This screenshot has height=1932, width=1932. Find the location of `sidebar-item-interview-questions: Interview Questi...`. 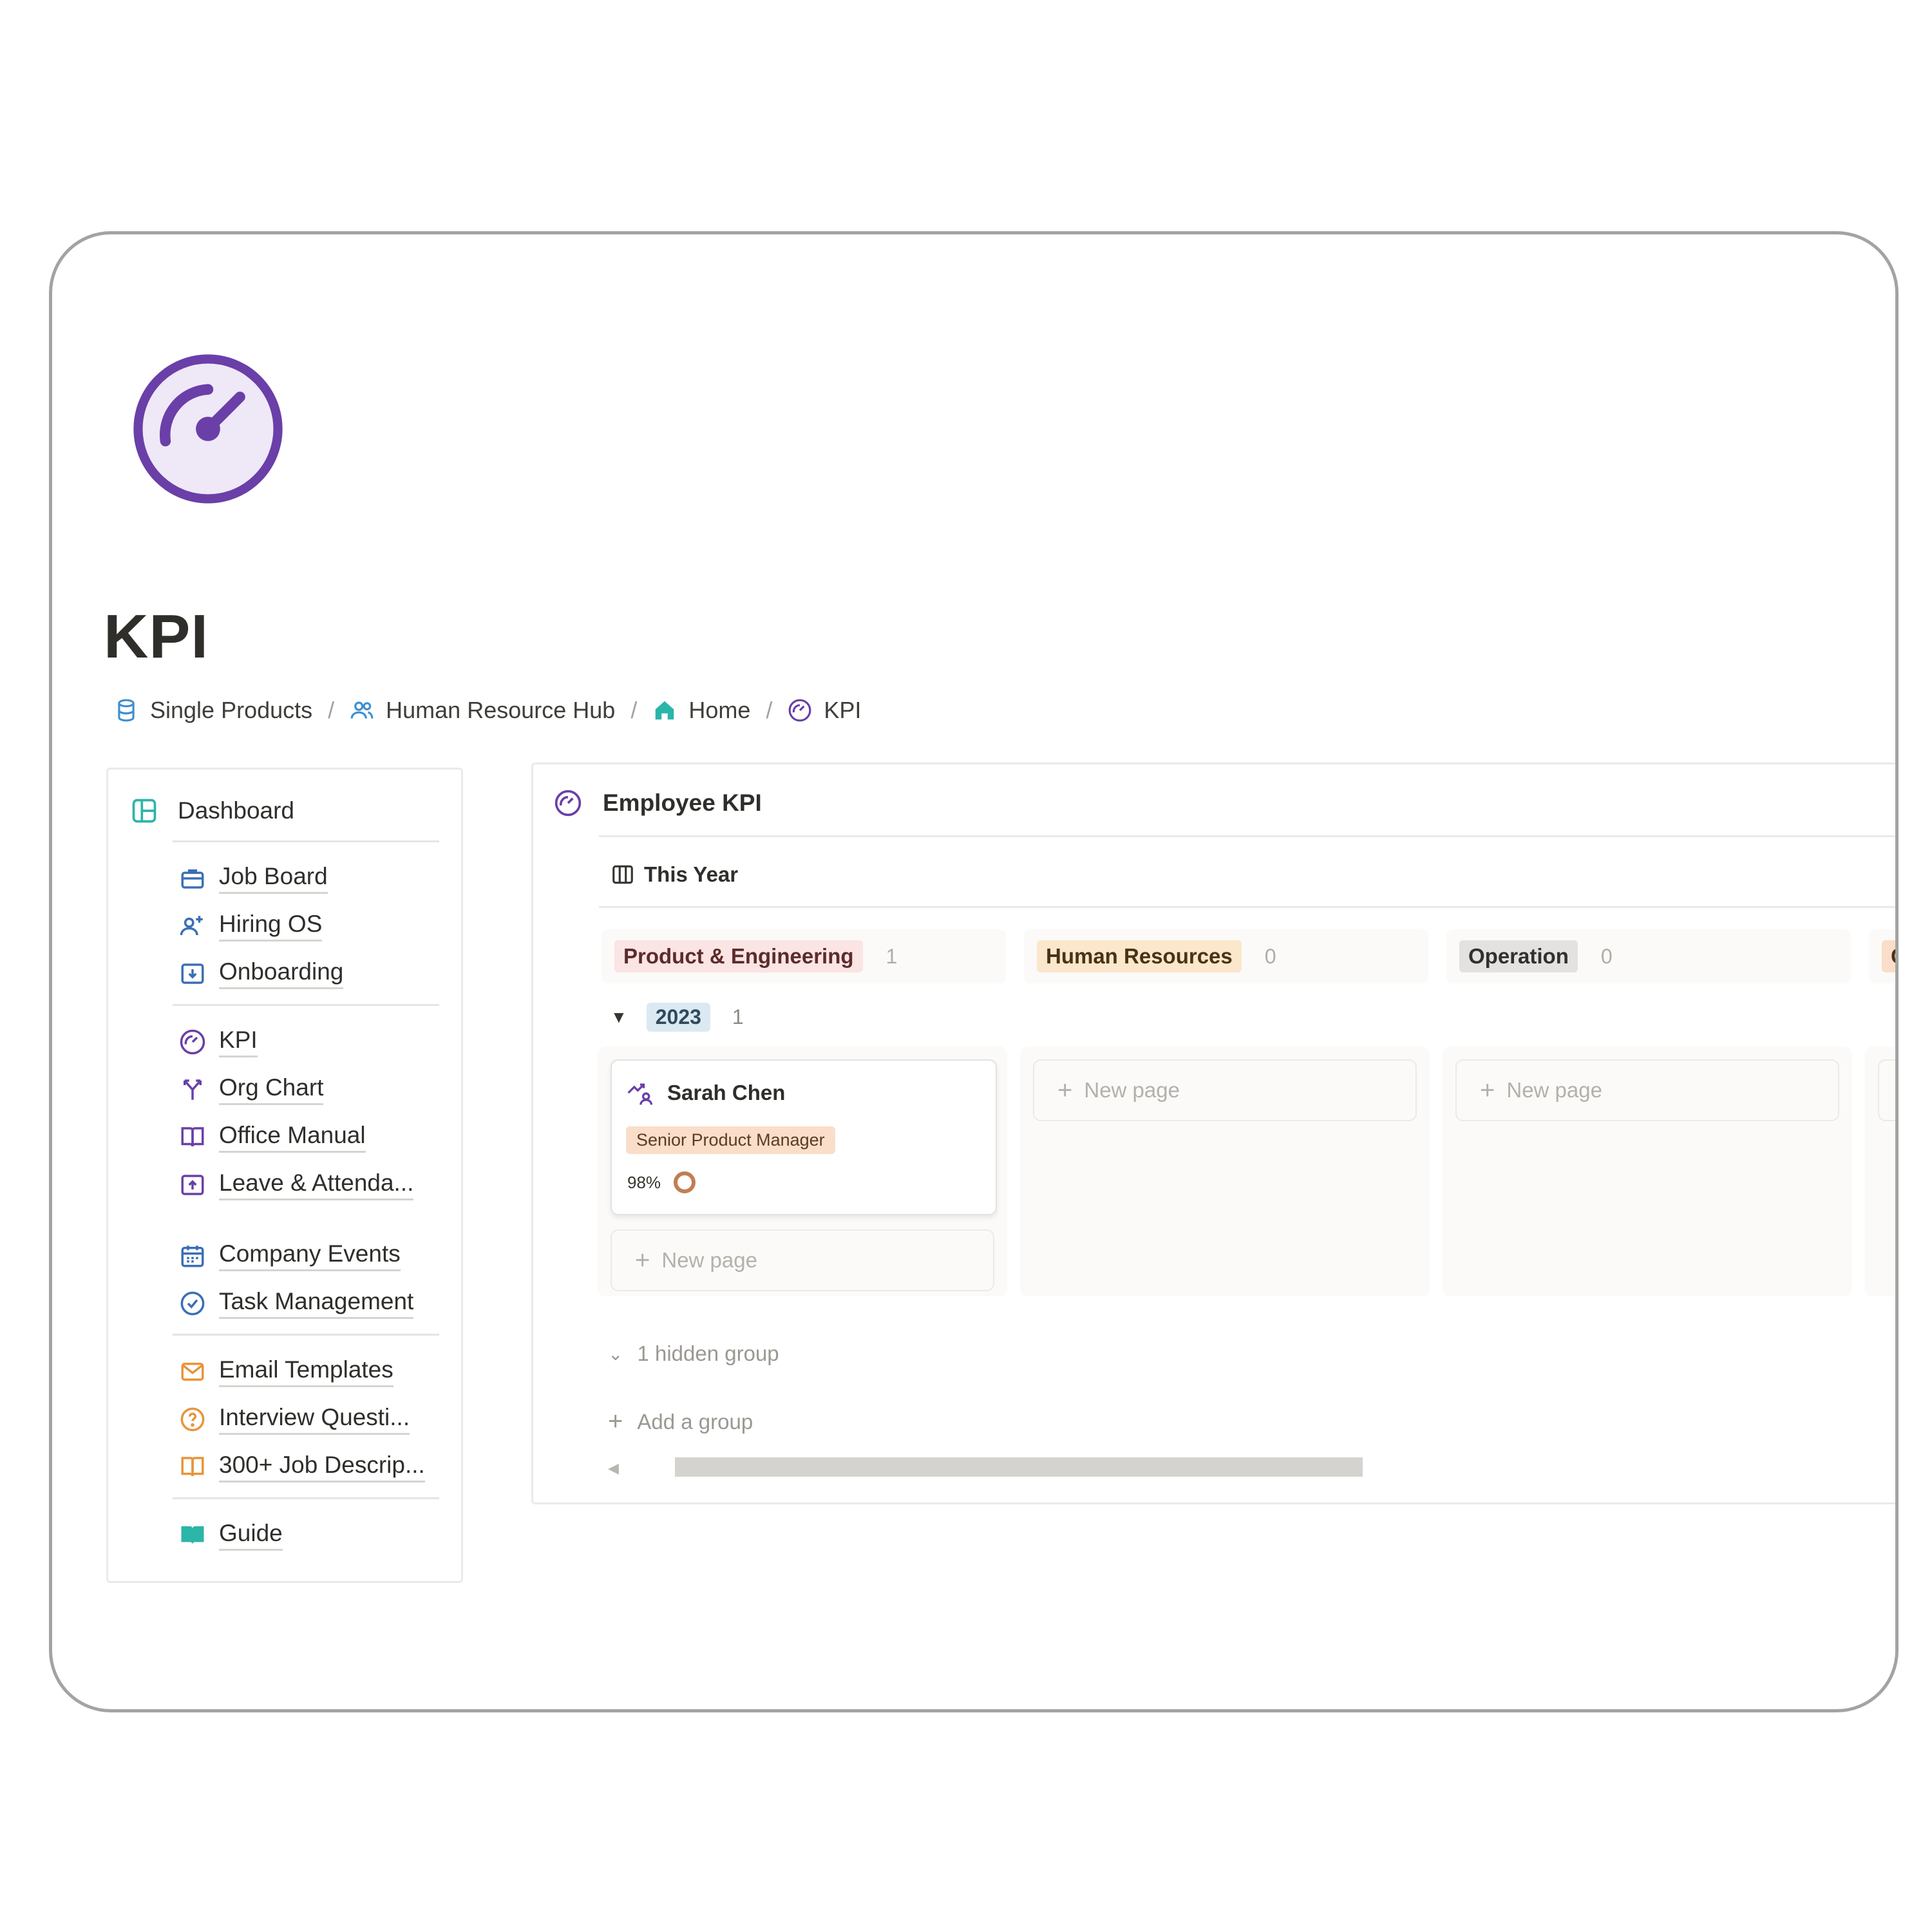

sidebar-item-interview-questions: Interview Questi... is located at coordinates (294, 1419).